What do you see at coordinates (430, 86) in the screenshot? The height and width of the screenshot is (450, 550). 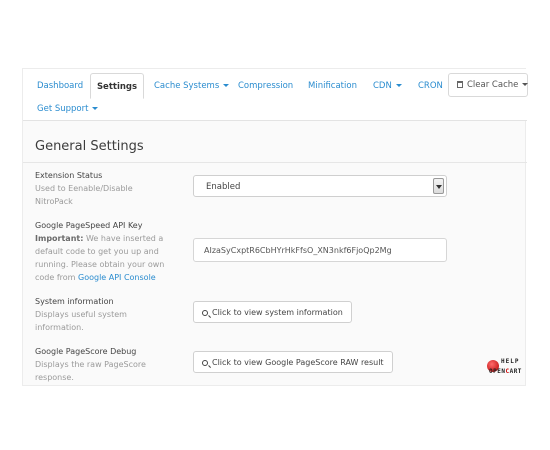 I see `tab-cron: CRON` at bounding box center [430, 86].